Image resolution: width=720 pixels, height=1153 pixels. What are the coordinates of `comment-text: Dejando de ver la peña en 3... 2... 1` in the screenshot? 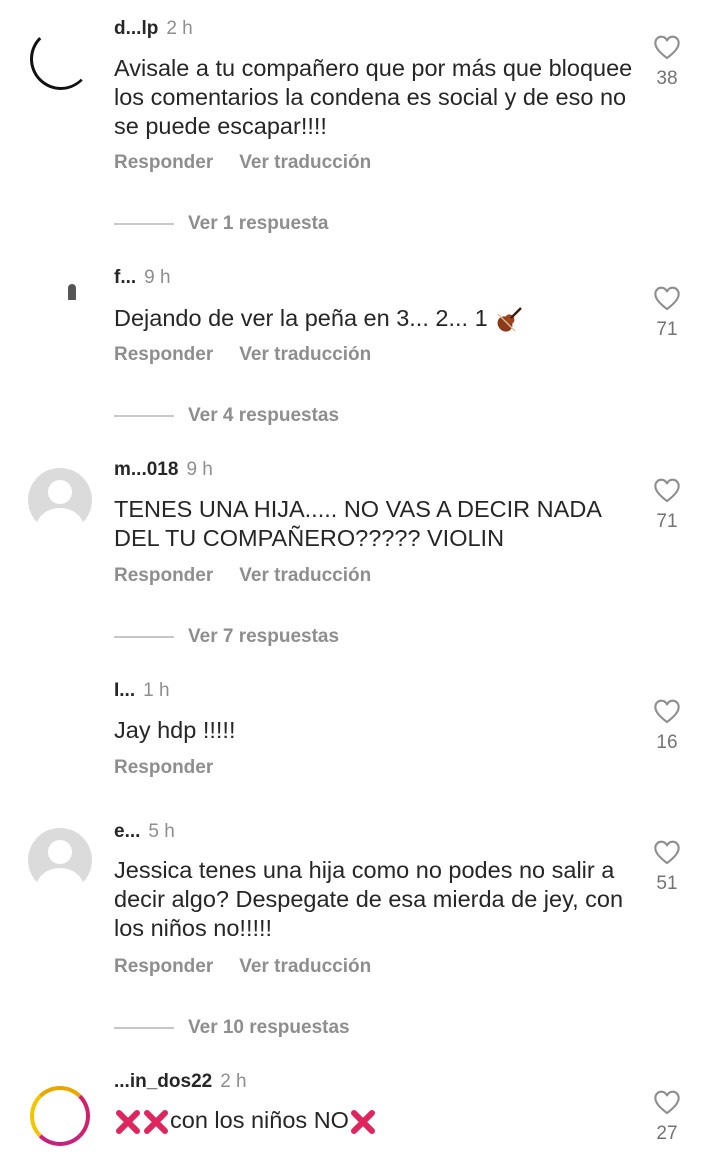 It's located at (374, 319).